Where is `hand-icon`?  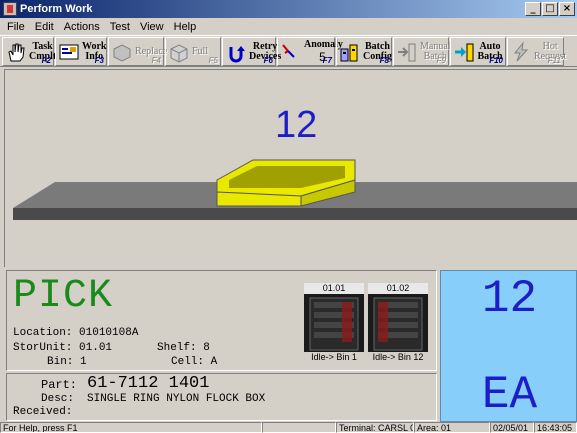 hand-icon is located at coordinates (16, 52).